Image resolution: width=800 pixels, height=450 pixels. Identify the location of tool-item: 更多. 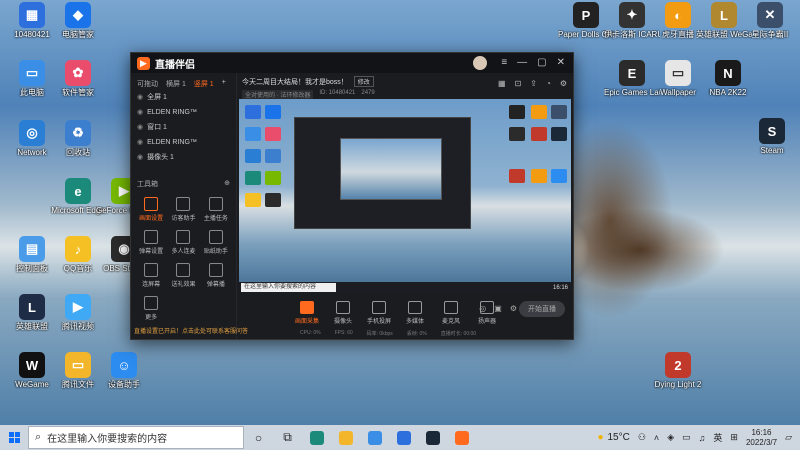
(151, 308).